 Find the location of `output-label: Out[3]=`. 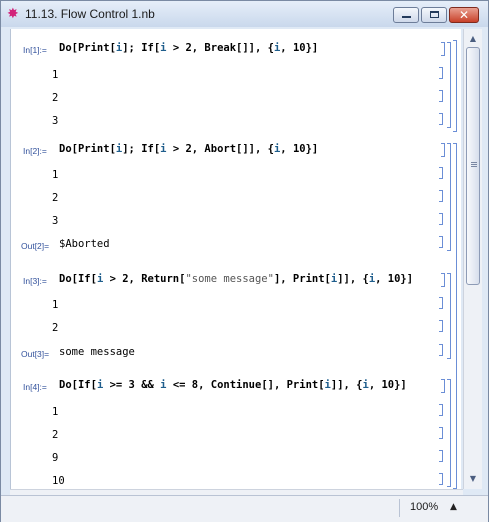

output-label: Out[3]= is located at coordinates (35, 354).